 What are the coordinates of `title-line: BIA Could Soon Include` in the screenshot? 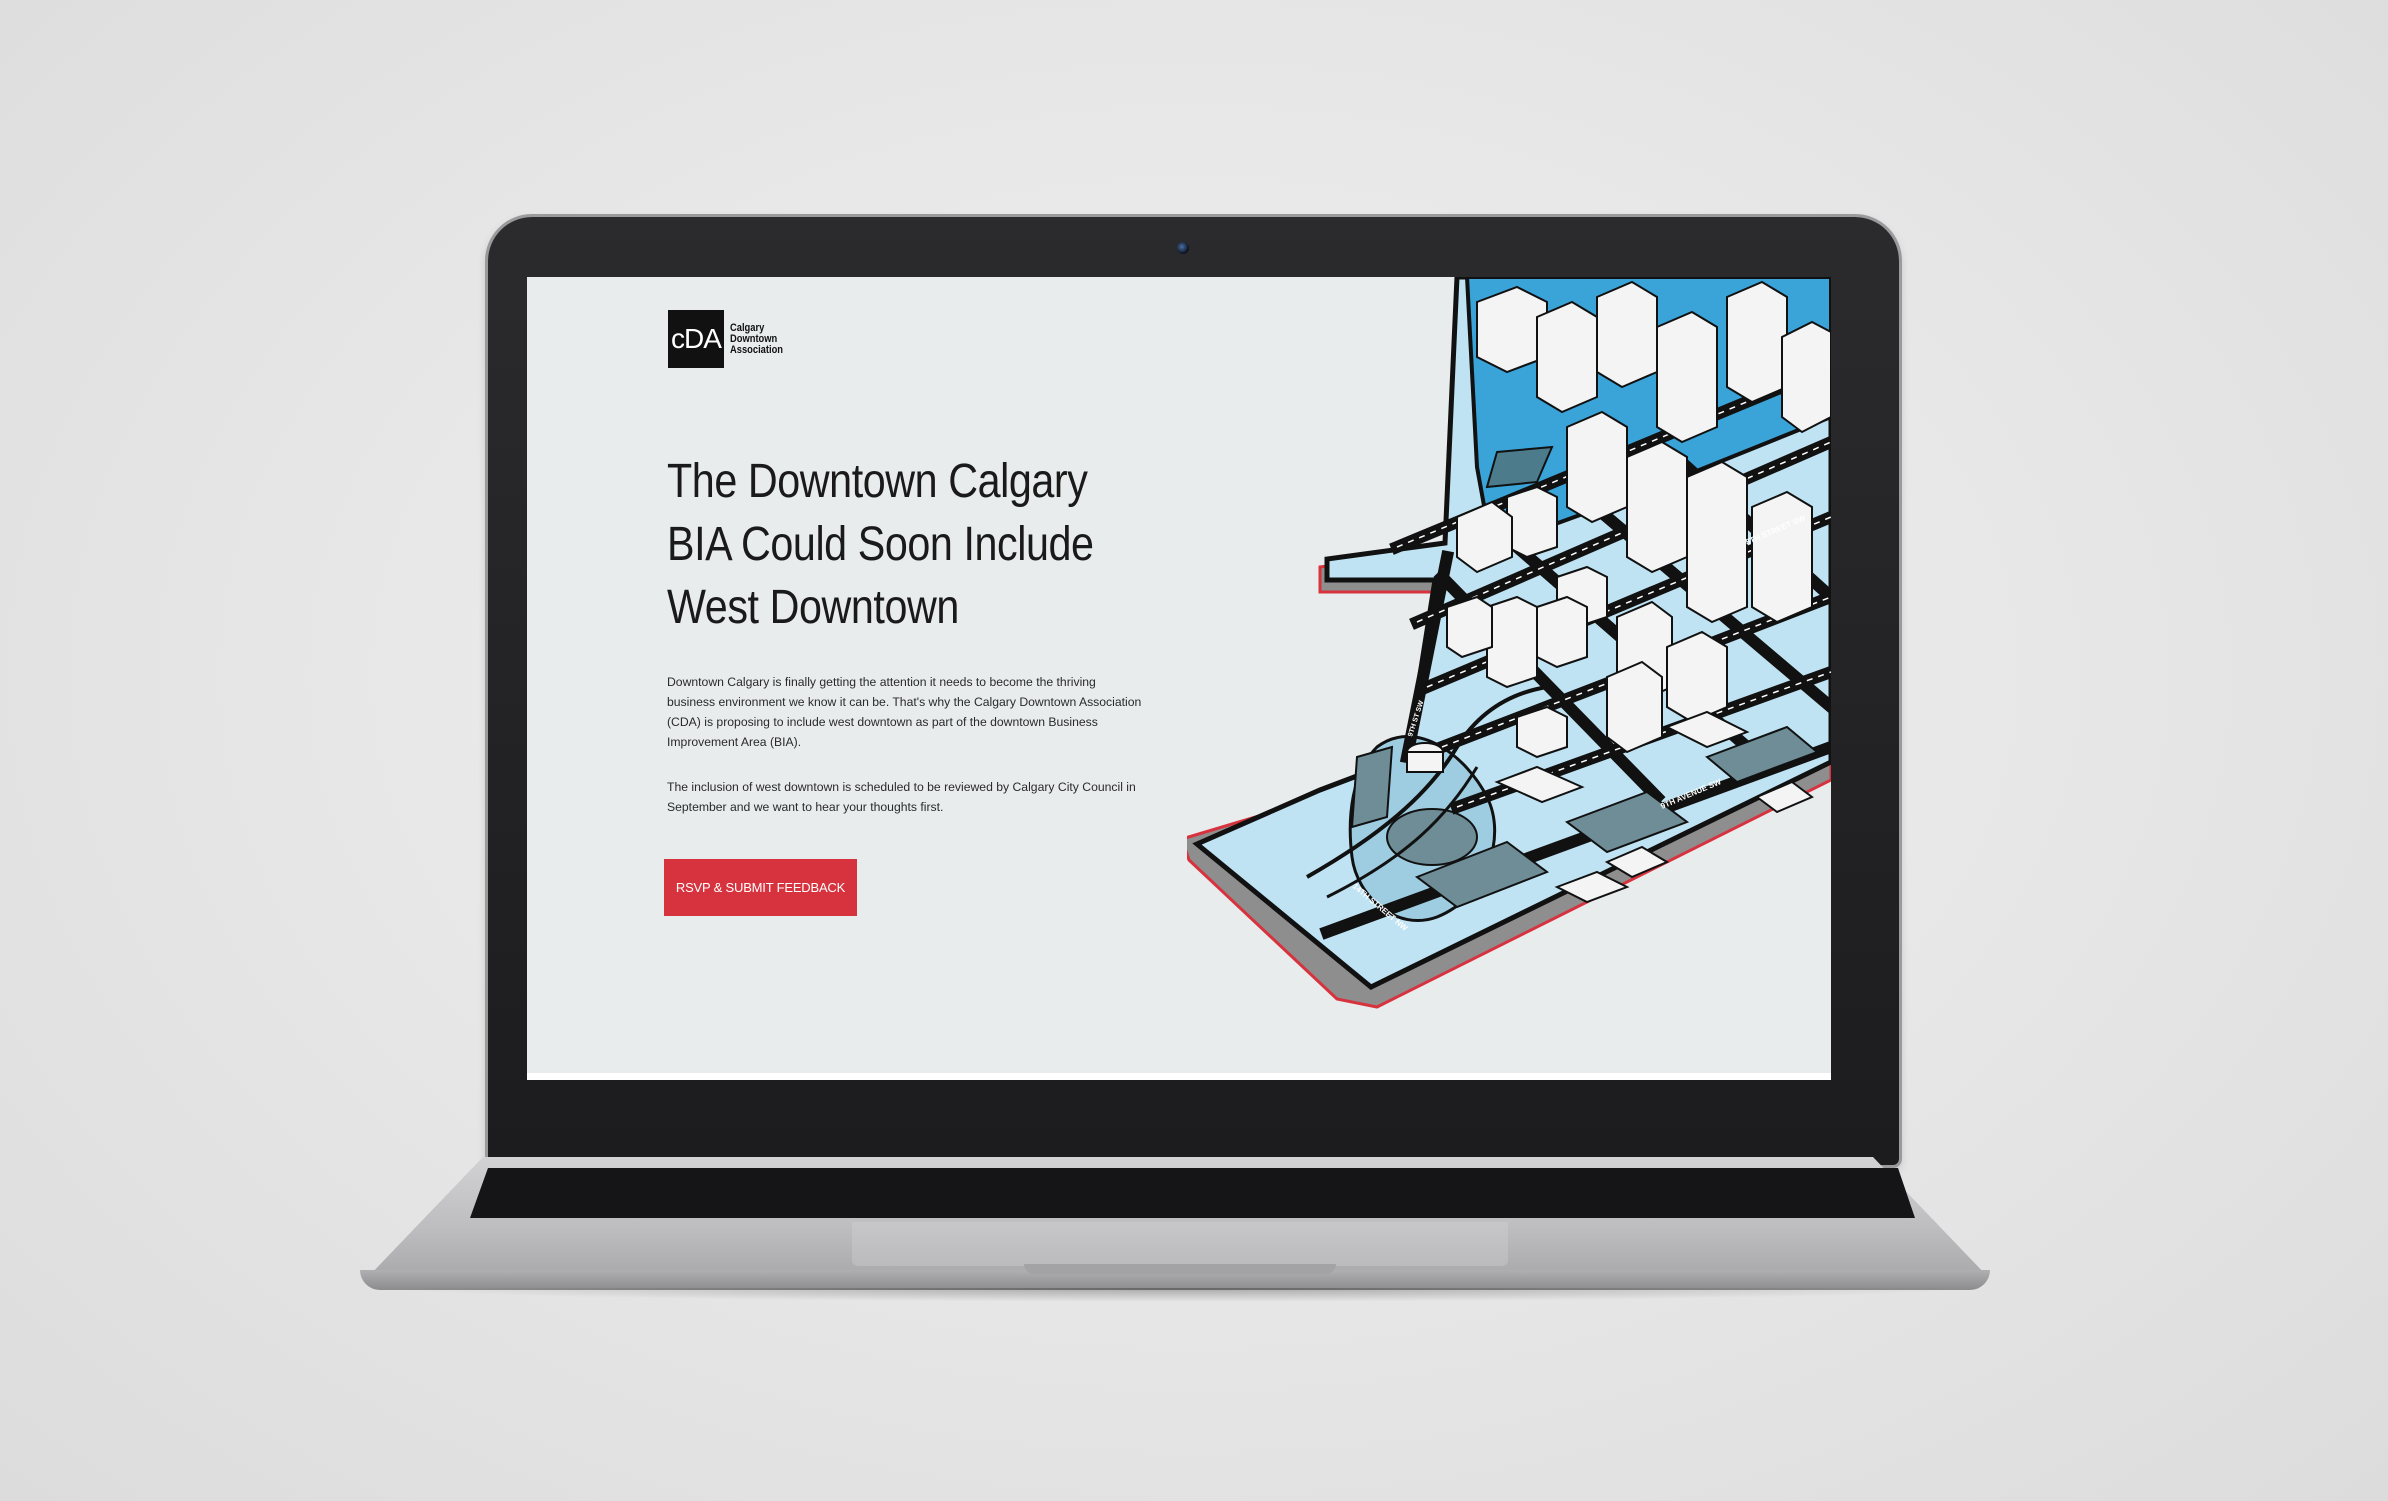 It's located at (880, 544).